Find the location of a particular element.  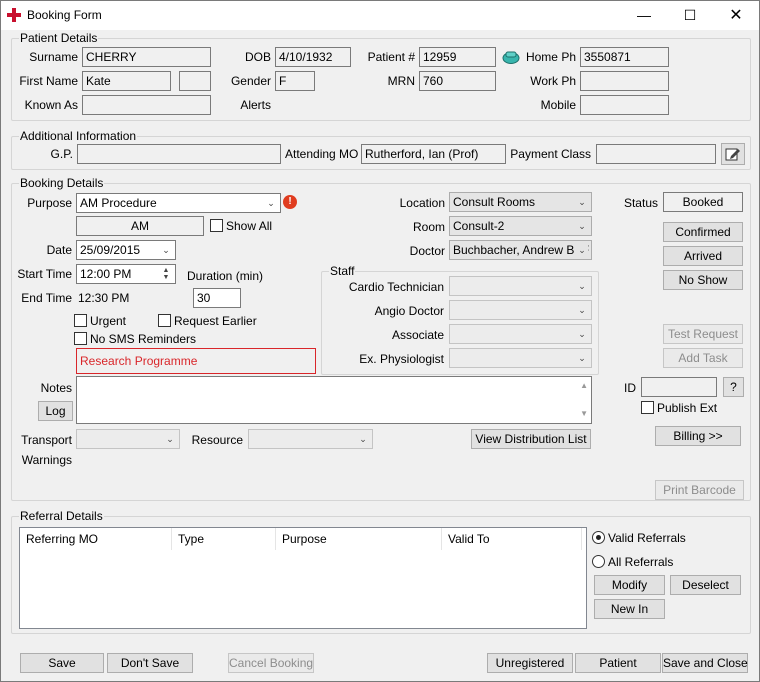

doctor-select: Buchbacher, Andrew B (F ⌄ is located at coordinates (520, 250).